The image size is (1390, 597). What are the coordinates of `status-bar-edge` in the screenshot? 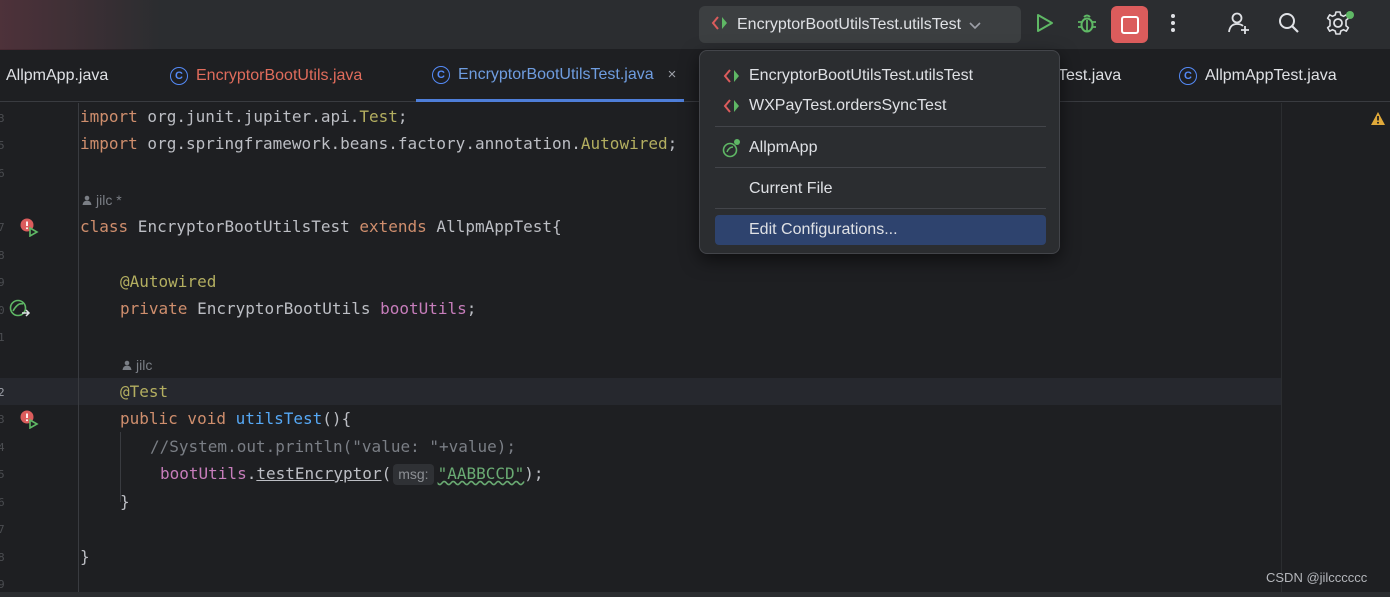 It's located at (695, 594).